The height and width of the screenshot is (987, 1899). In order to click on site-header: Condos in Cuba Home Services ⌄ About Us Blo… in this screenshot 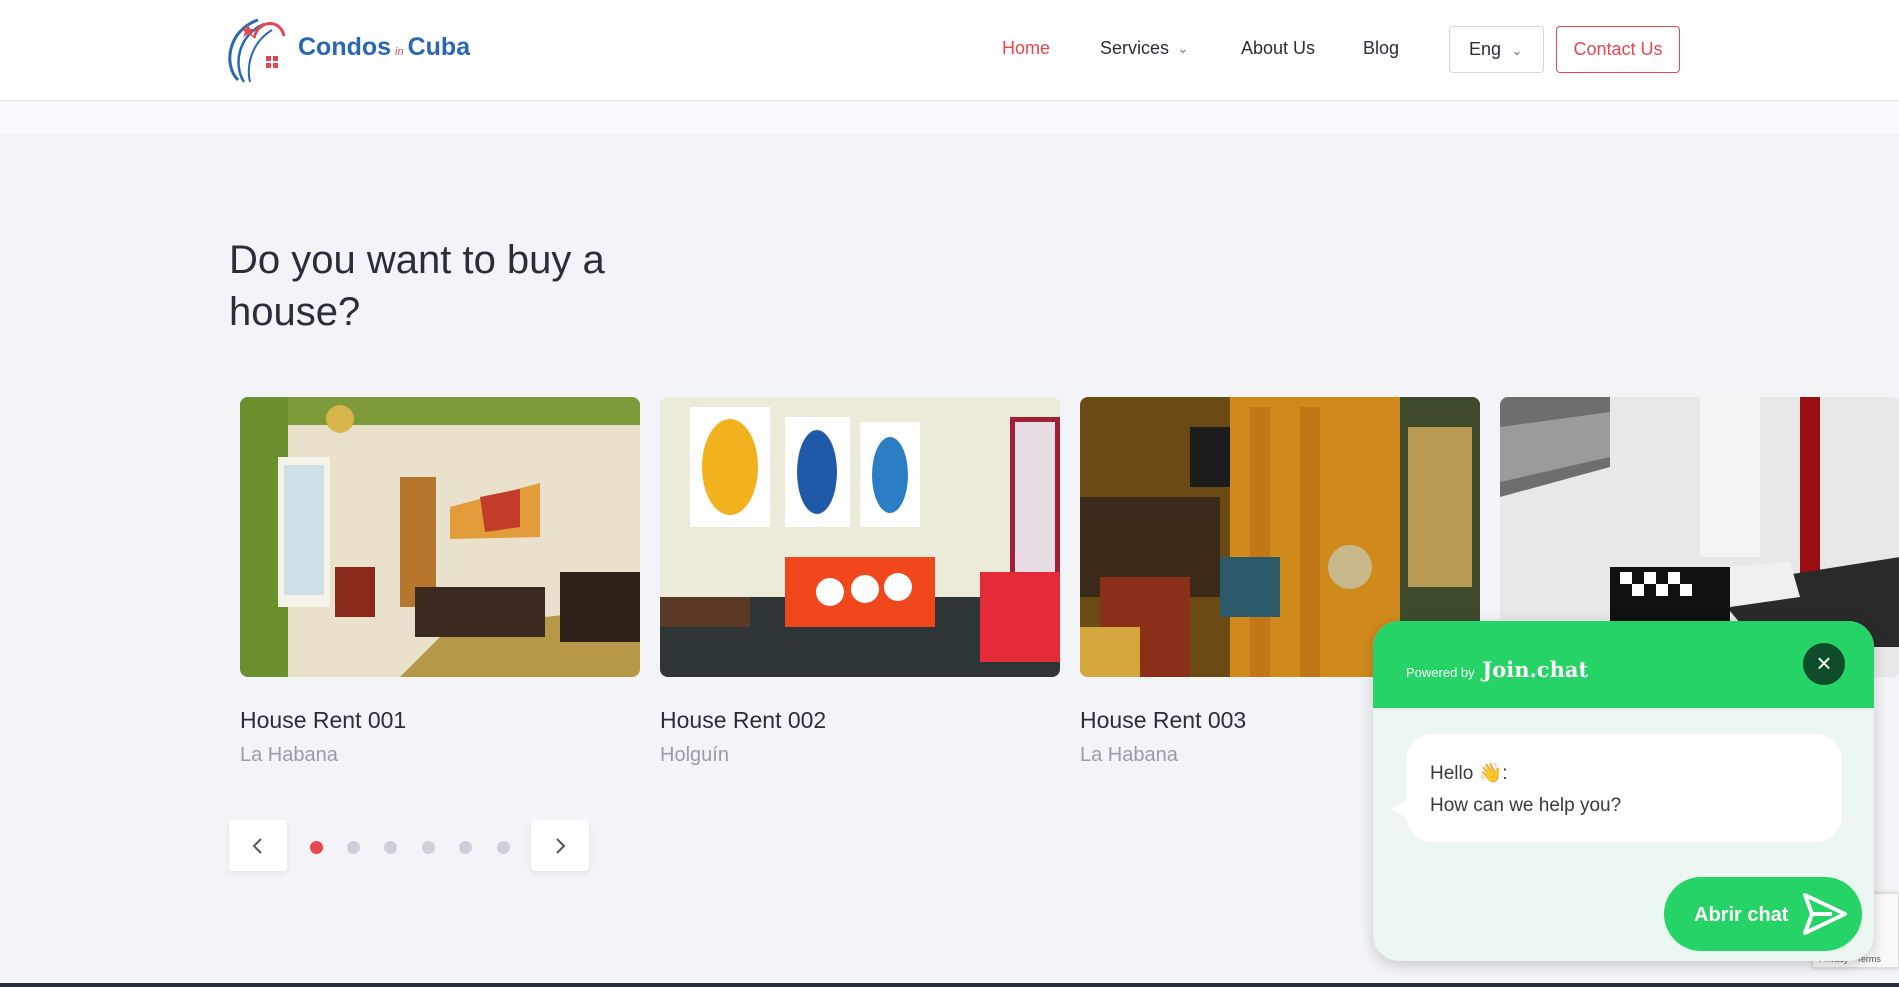, I will do `click(949, 50)`.